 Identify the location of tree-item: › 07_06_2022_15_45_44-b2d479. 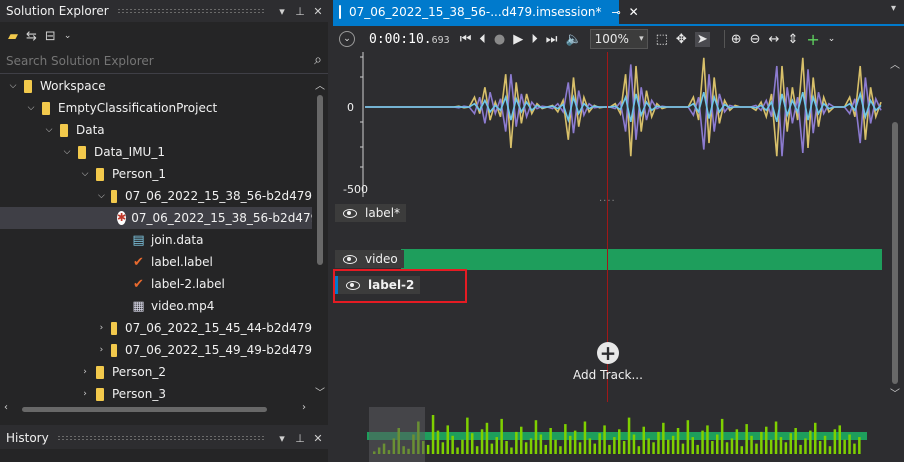
(156, 328).